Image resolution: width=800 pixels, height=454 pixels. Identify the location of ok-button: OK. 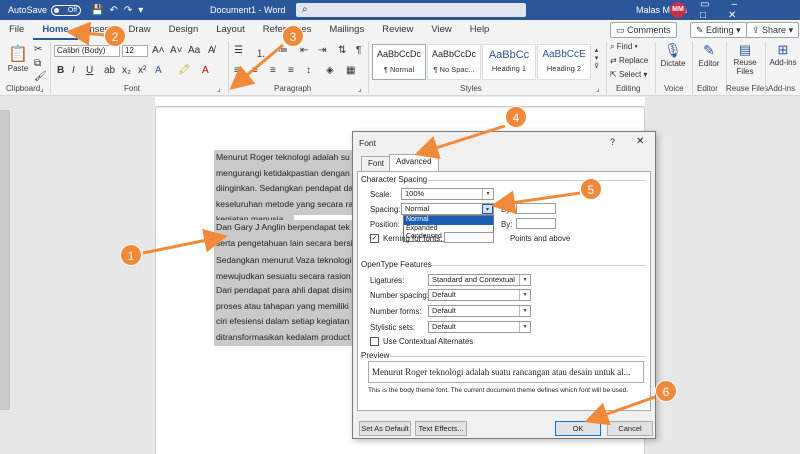
(578, 428).